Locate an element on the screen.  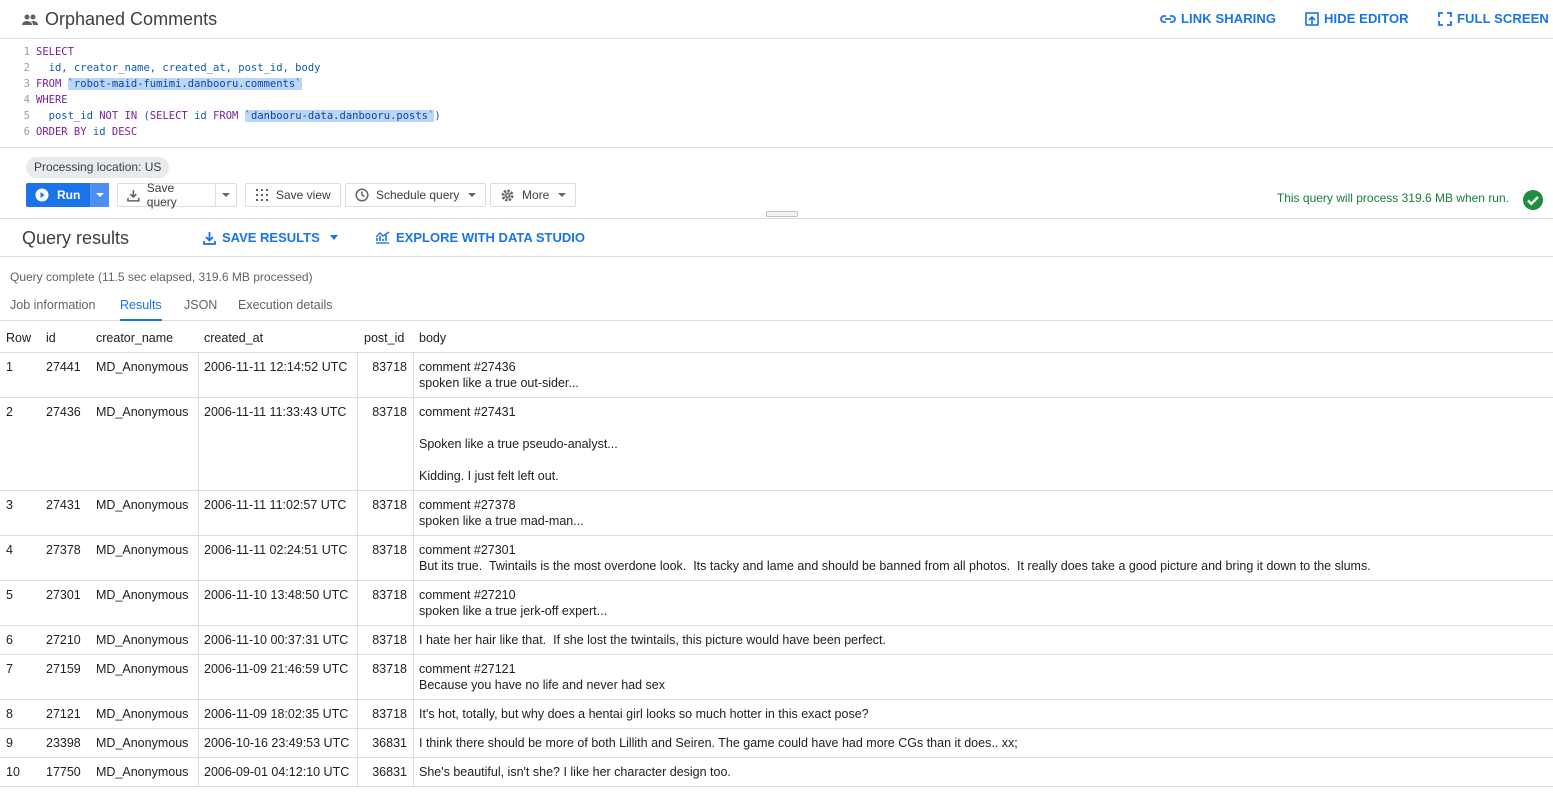
line-number: 2 is located at coordinates (26, 68).